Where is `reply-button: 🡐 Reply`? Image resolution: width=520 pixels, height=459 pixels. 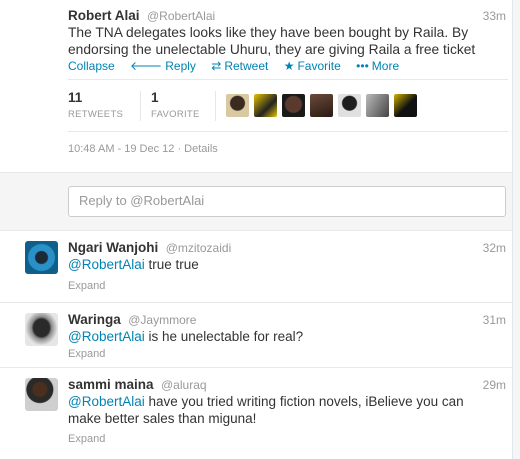 reply-button: 🡐 Reply is located at coordinates (163, 66).